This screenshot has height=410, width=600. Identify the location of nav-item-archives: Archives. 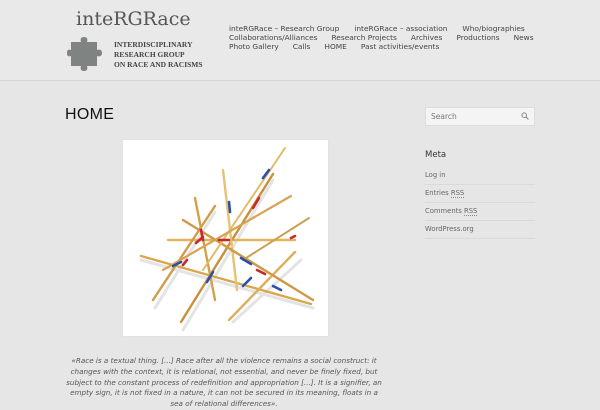
(427, 37).